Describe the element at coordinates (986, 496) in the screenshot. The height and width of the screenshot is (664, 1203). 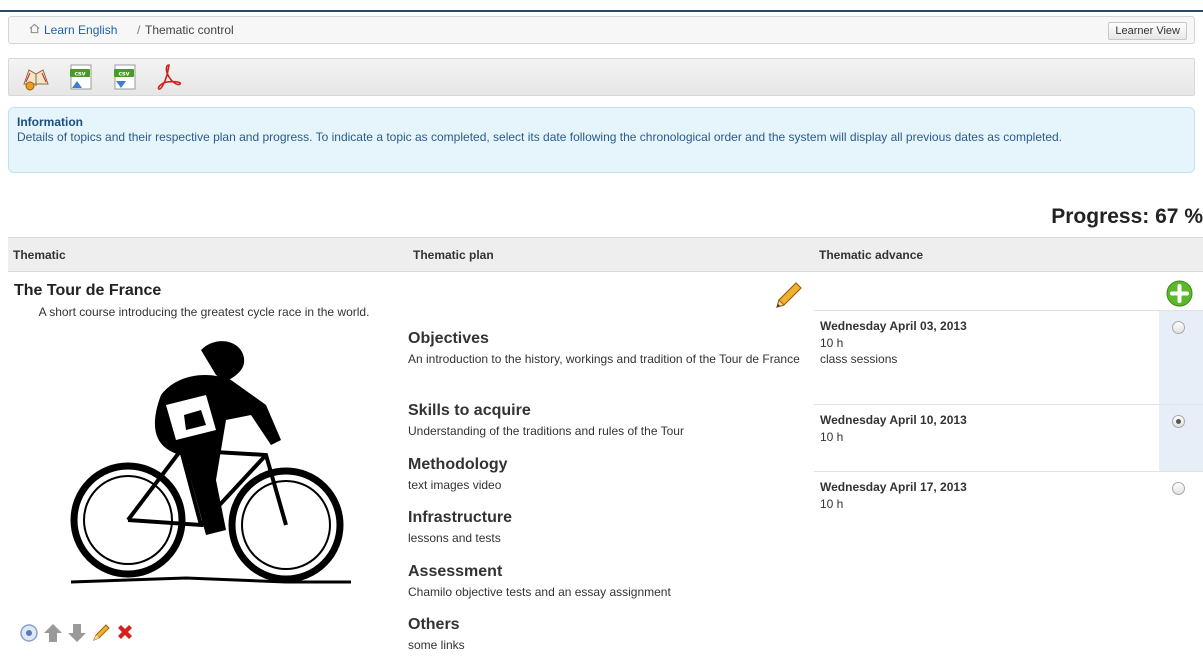
I see `advance-details: Wednesday April 17, 2013 10 h` at that location.